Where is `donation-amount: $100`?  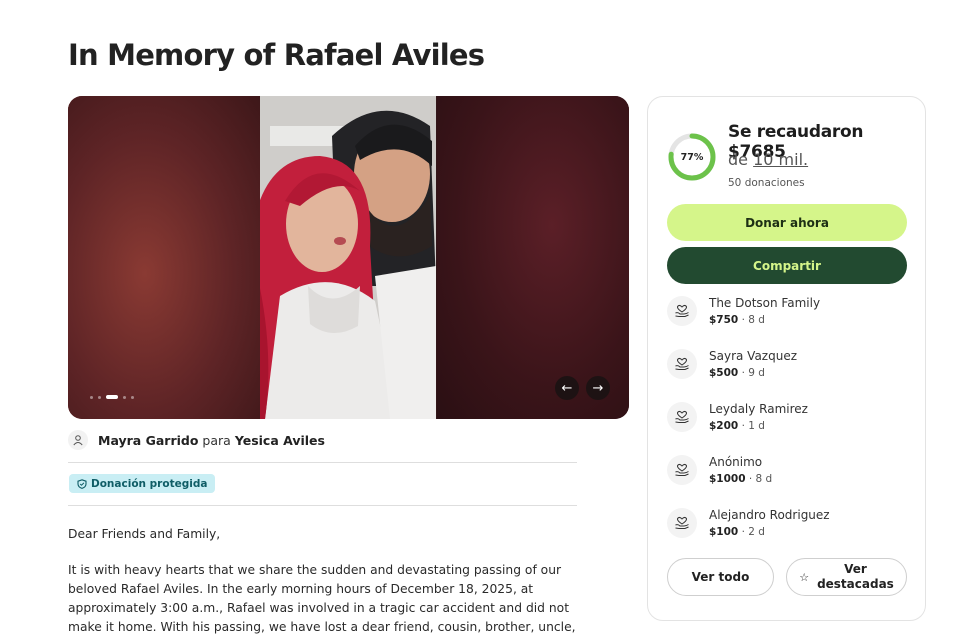 donation-amount: $100 is located at coordinates (724, 532).